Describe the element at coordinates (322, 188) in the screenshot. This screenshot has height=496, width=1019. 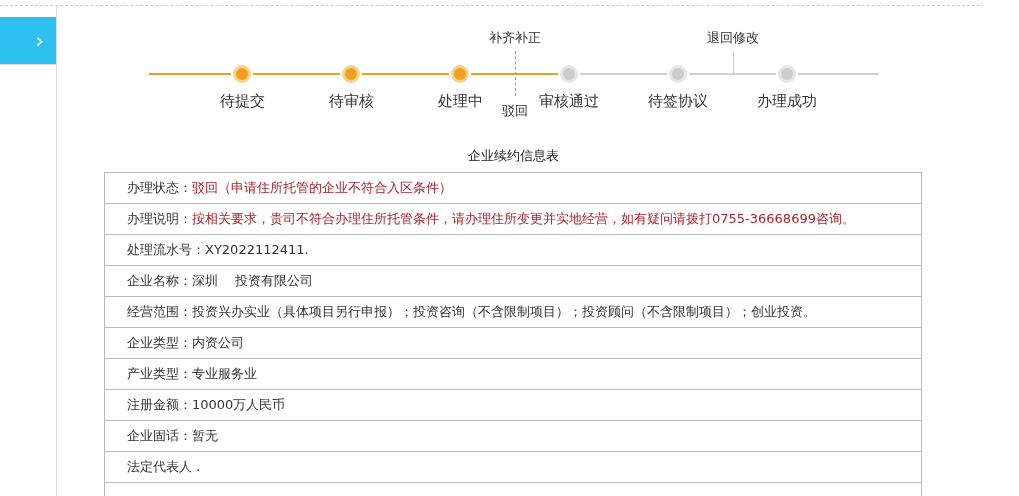
I see `field-value: 驳回（申请住所托管的企业不符合入区条件）` at that location.